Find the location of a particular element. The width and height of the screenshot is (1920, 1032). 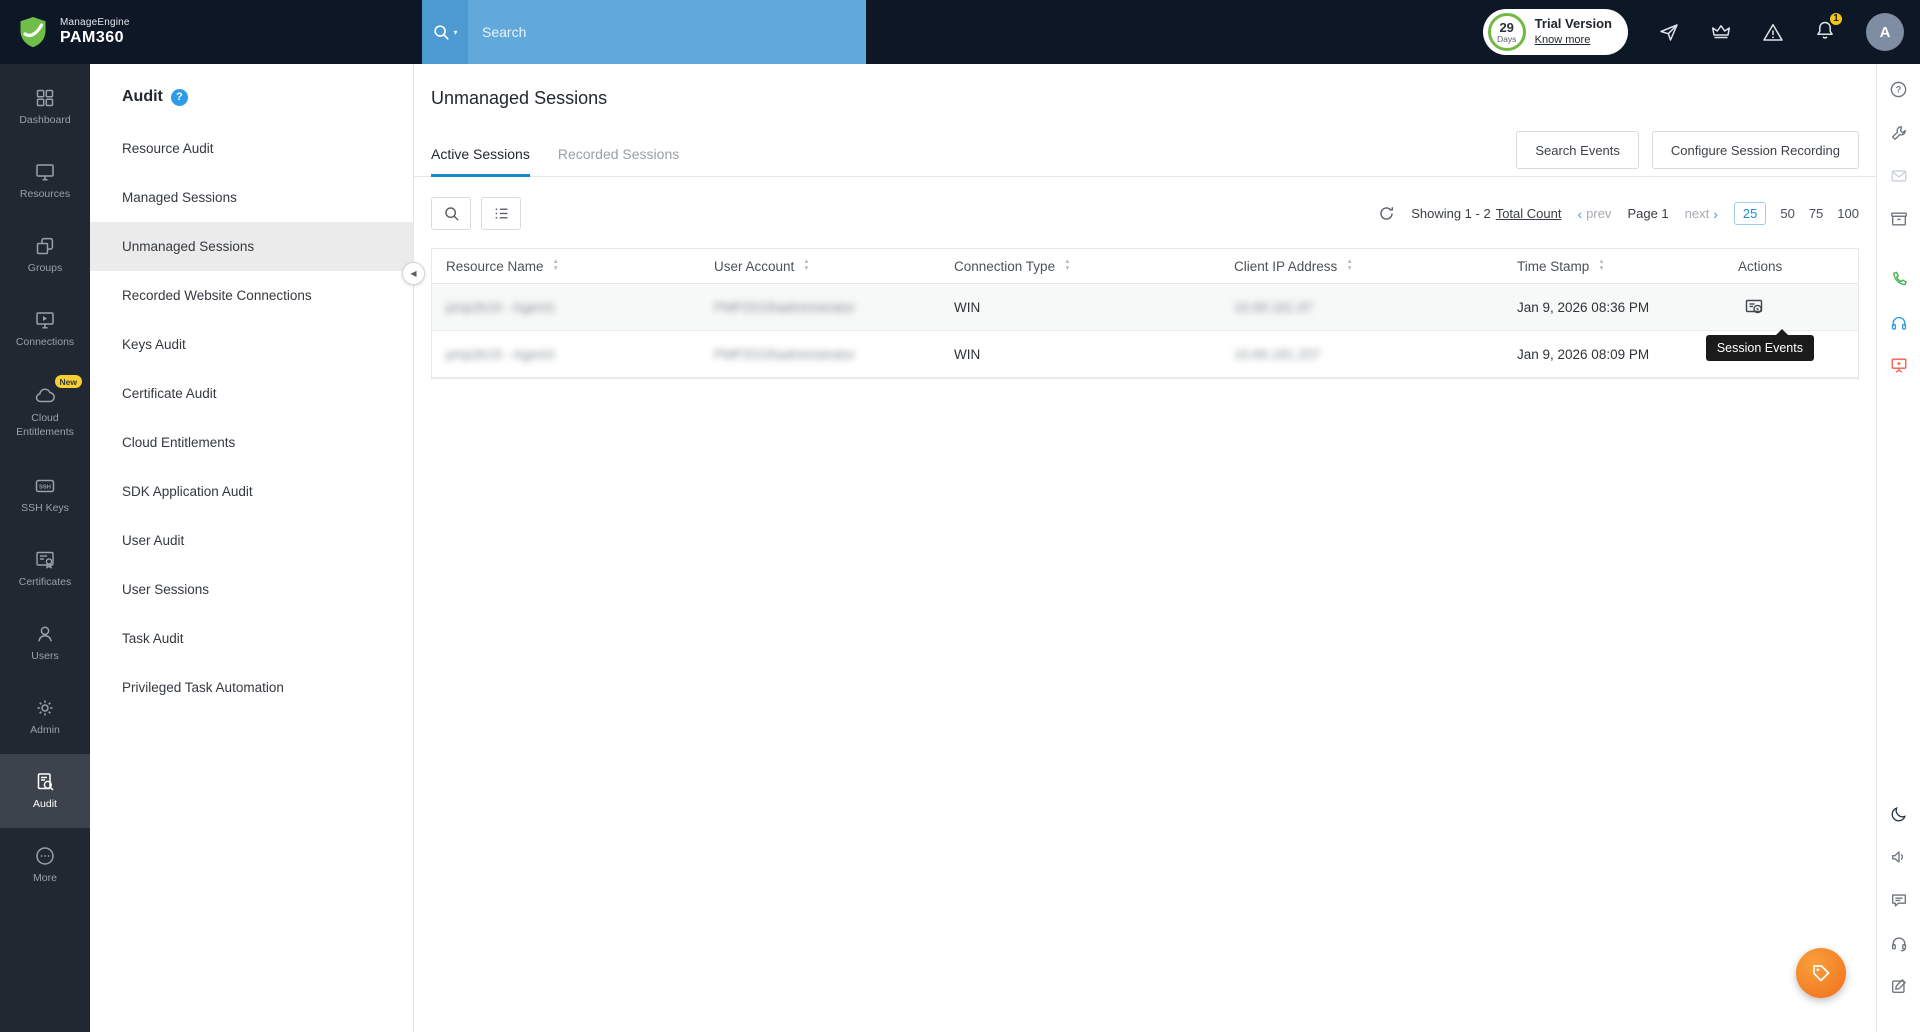

chevron-right-icon: › is located at coordinates (1715, 213).